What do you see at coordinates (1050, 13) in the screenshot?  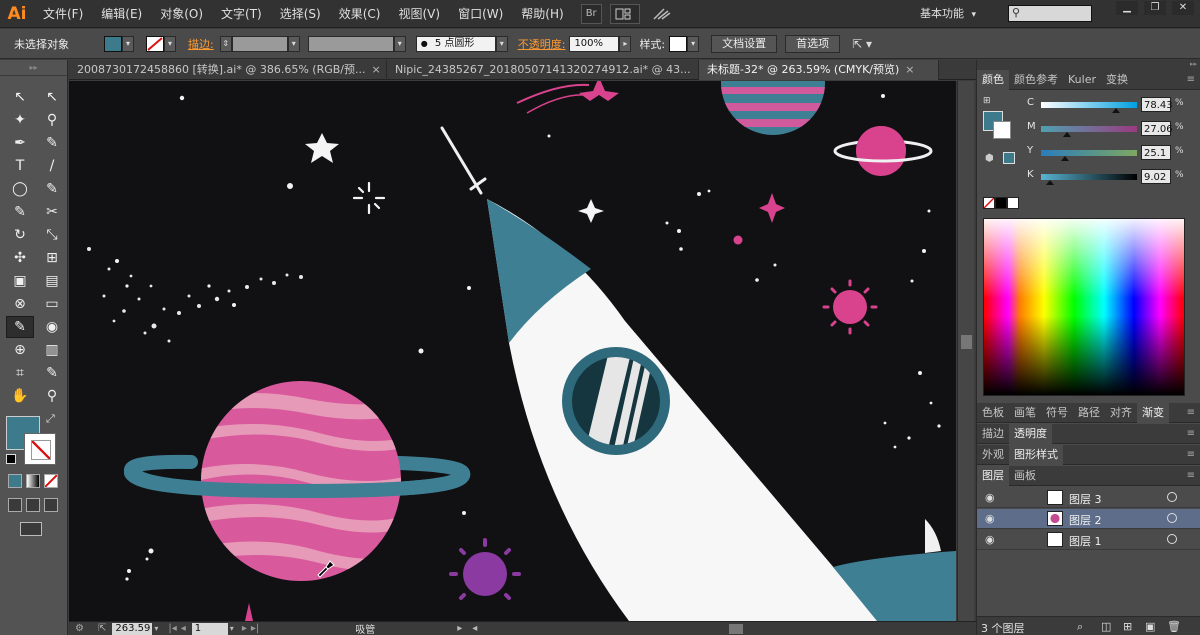 I see `help-search-input: ⚲` at bounding box center [1050, 13].